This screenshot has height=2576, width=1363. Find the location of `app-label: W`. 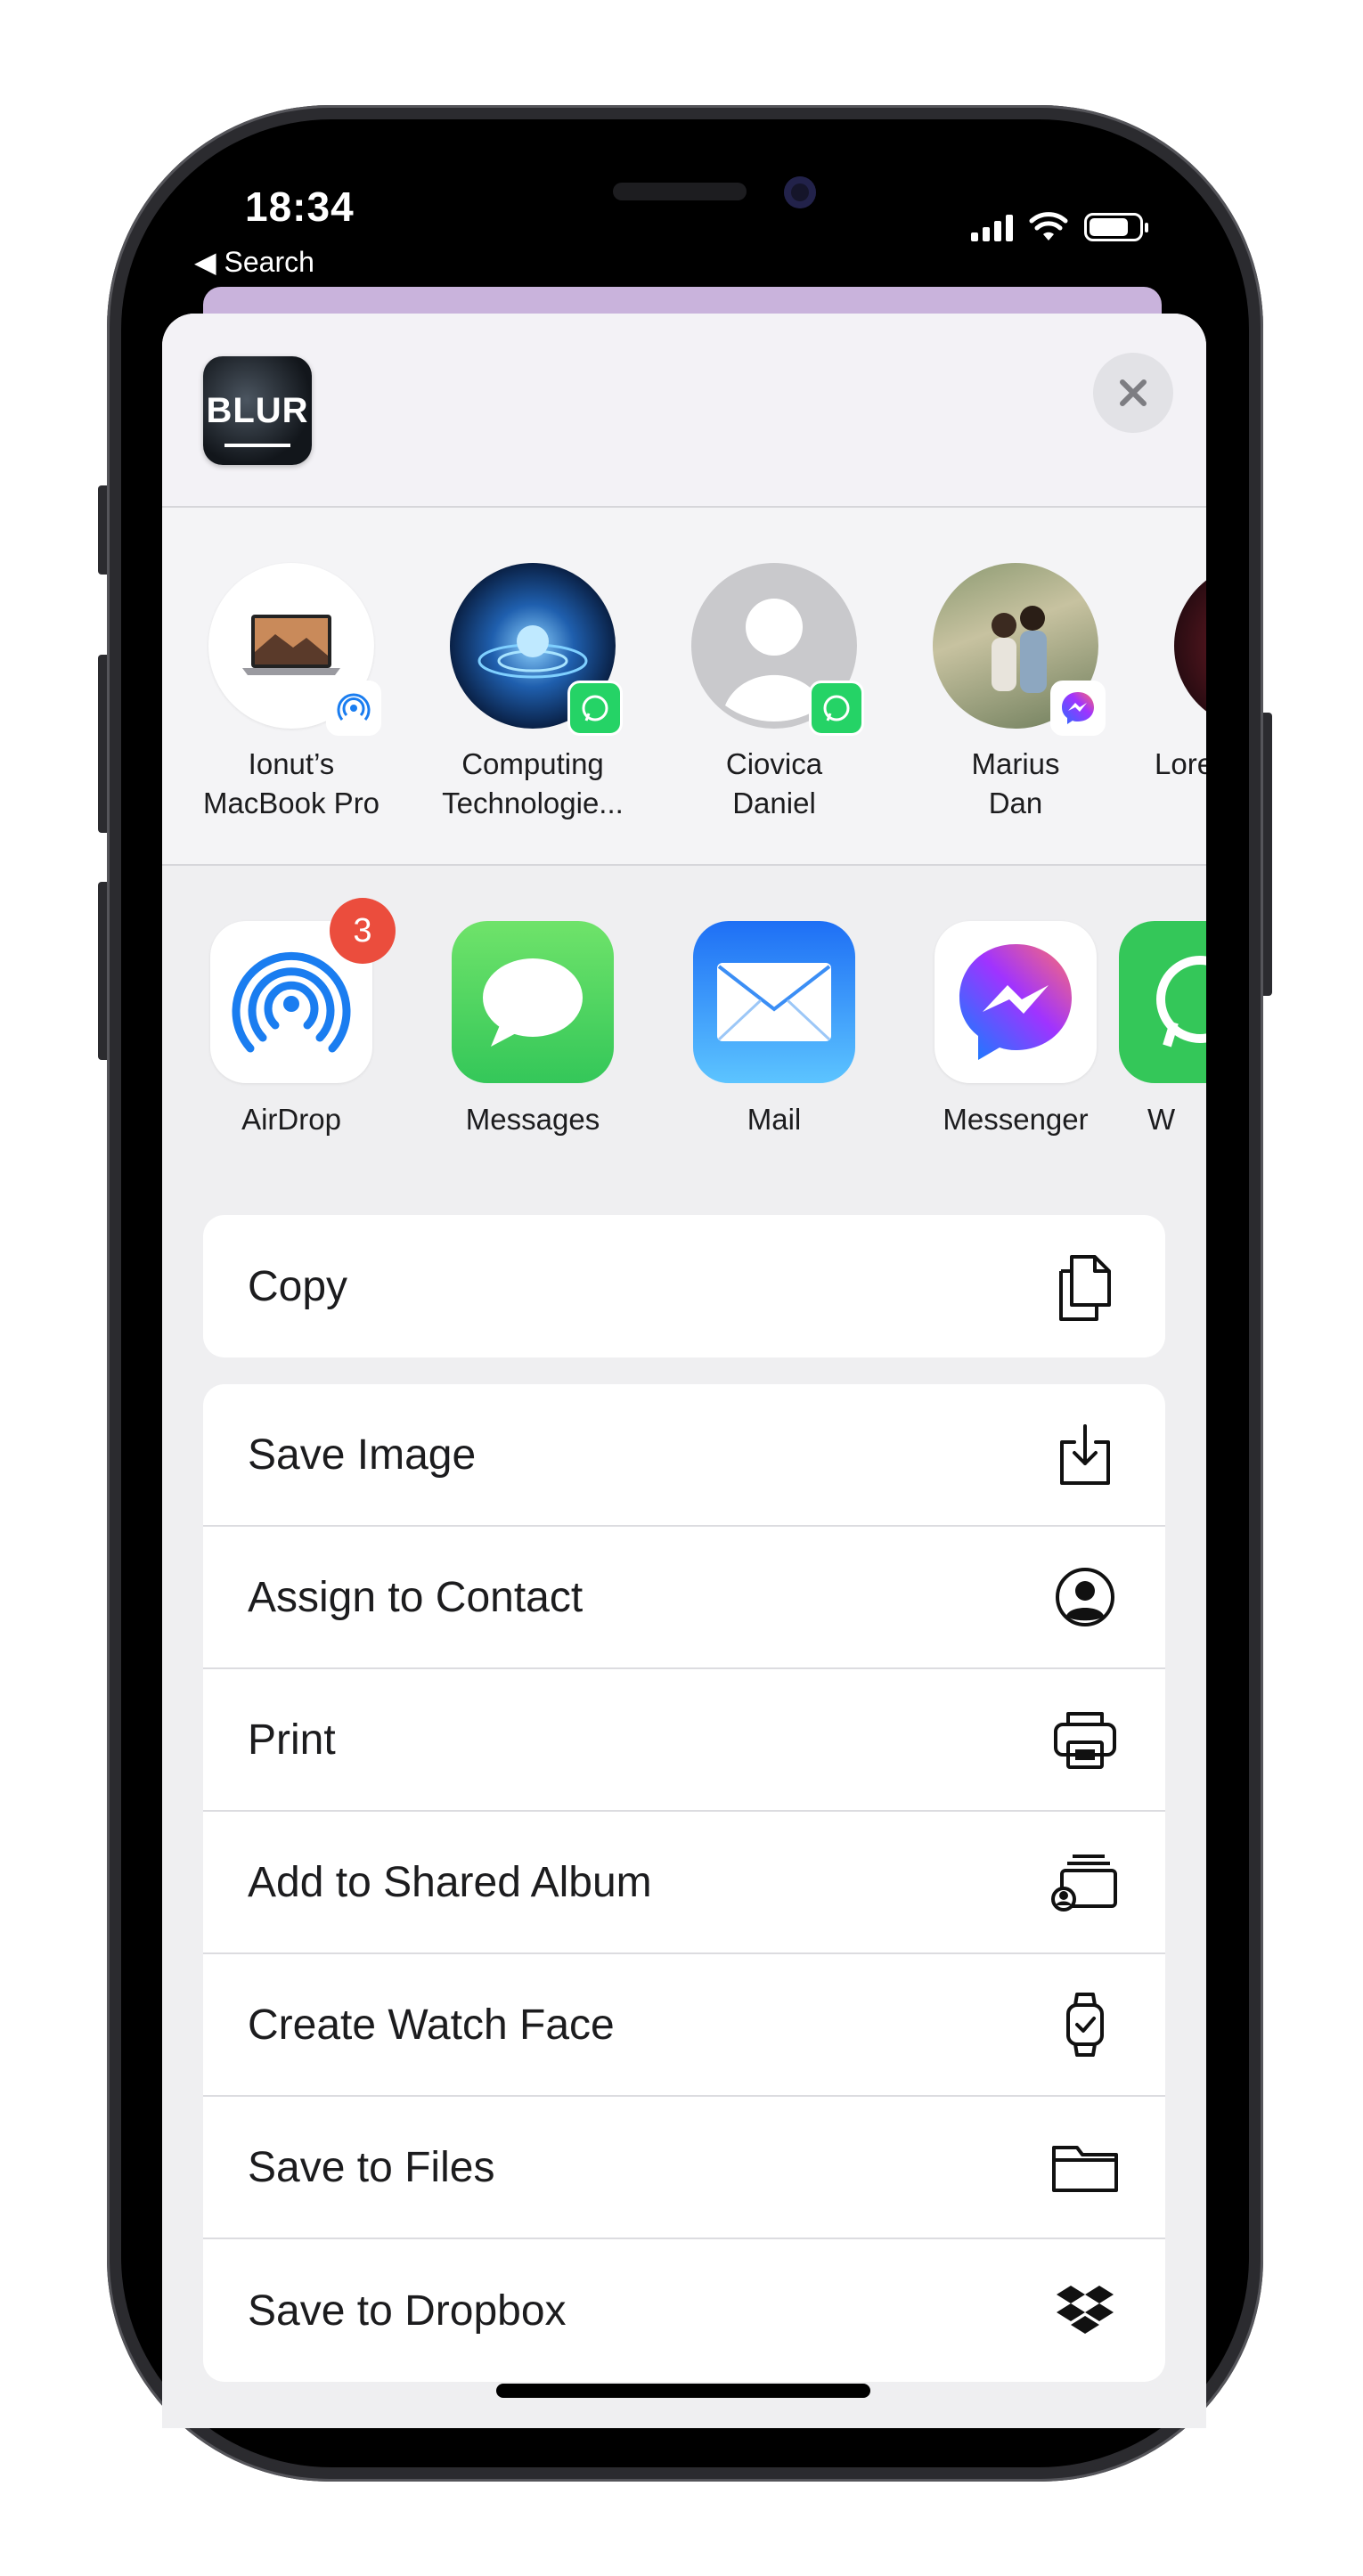

app-label: W is located at coordinates (1161, 1119).